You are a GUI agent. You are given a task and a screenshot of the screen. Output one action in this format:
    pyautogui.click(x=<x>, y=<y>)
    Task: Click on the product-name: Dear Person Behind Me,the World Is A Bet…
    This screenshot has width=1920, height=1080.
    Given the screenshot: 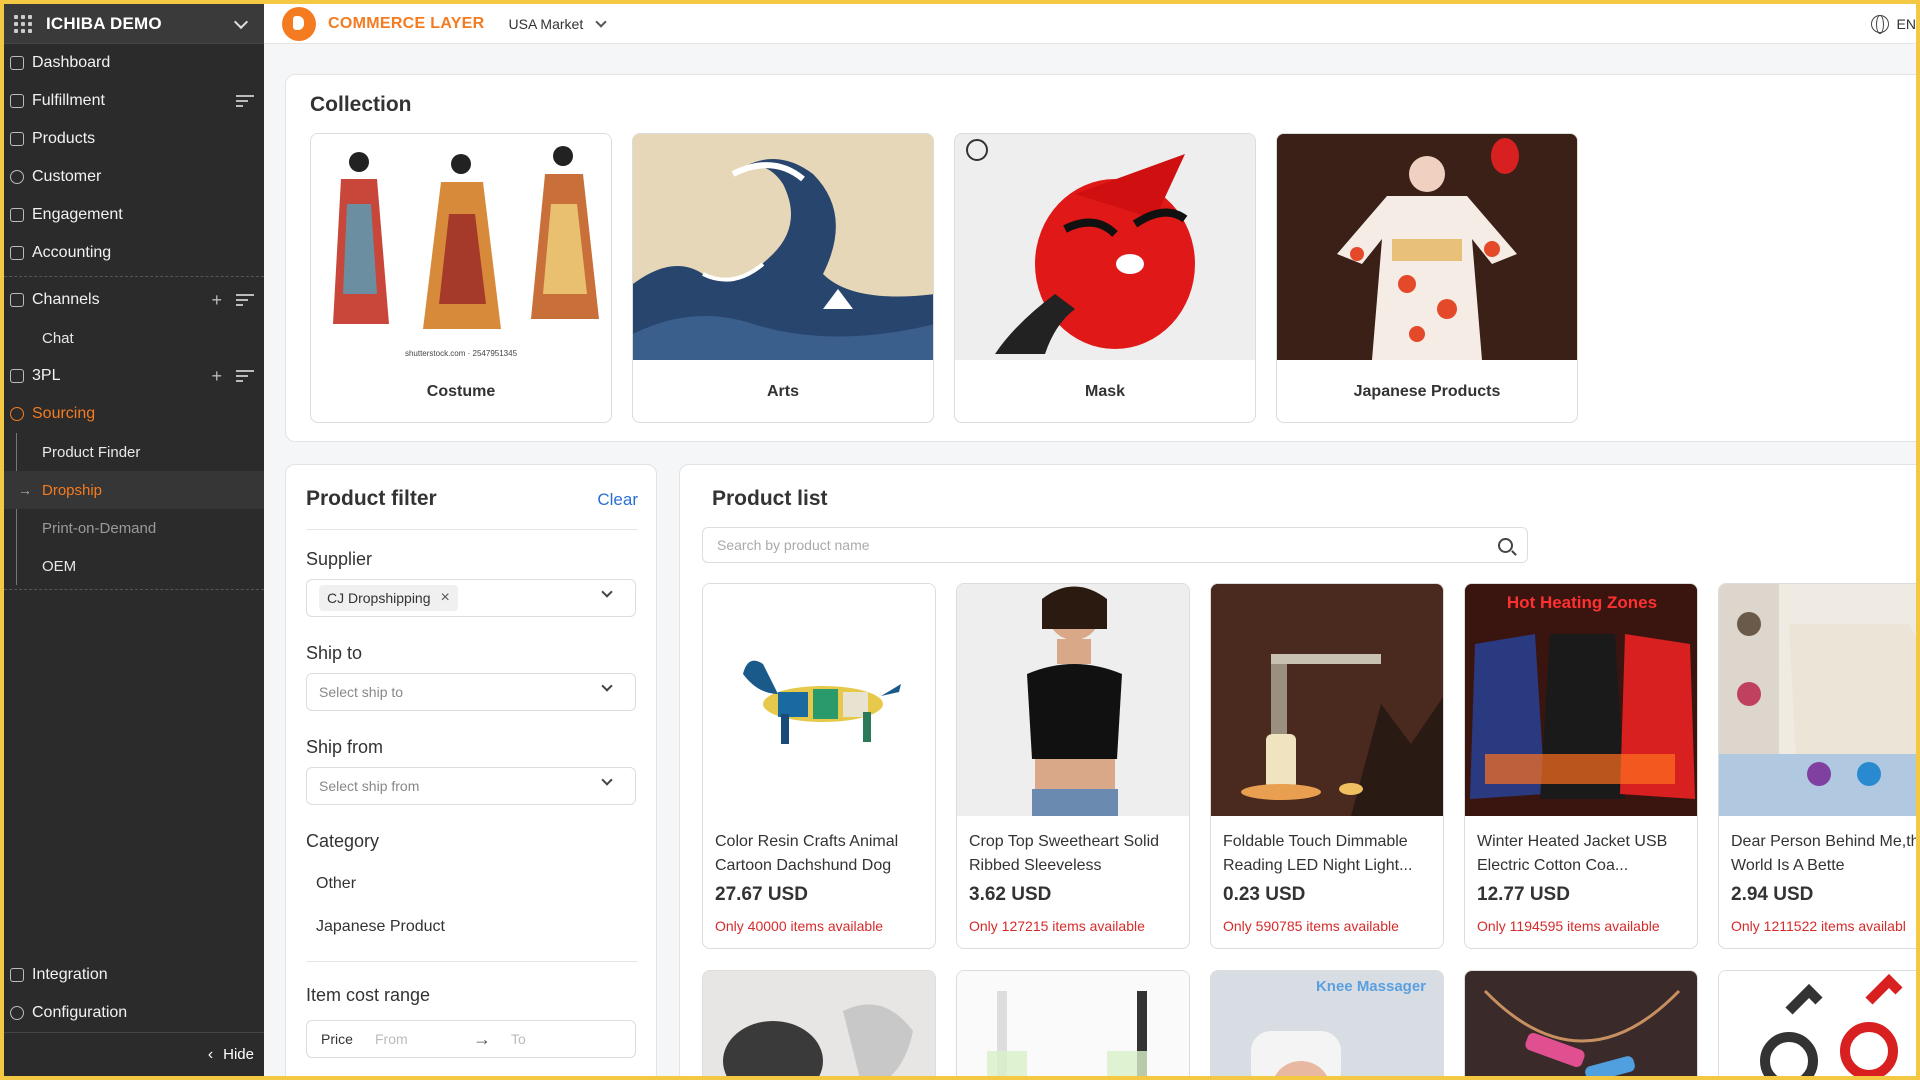 What is the action you would take?
    pyautogui.click(x=1823, y=853)
    